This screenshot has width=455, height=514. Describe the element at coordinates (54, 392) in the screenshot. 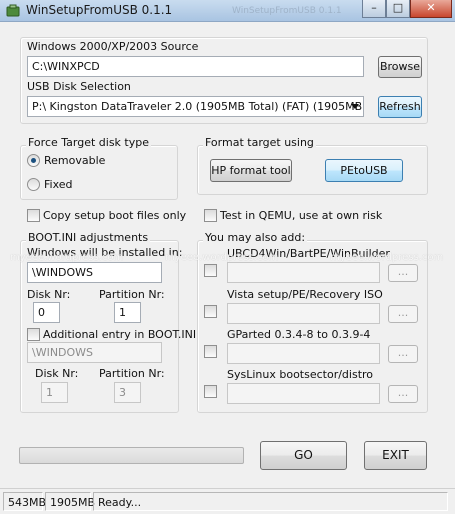

I see `additional-disk-nr-input: 1` at that location.